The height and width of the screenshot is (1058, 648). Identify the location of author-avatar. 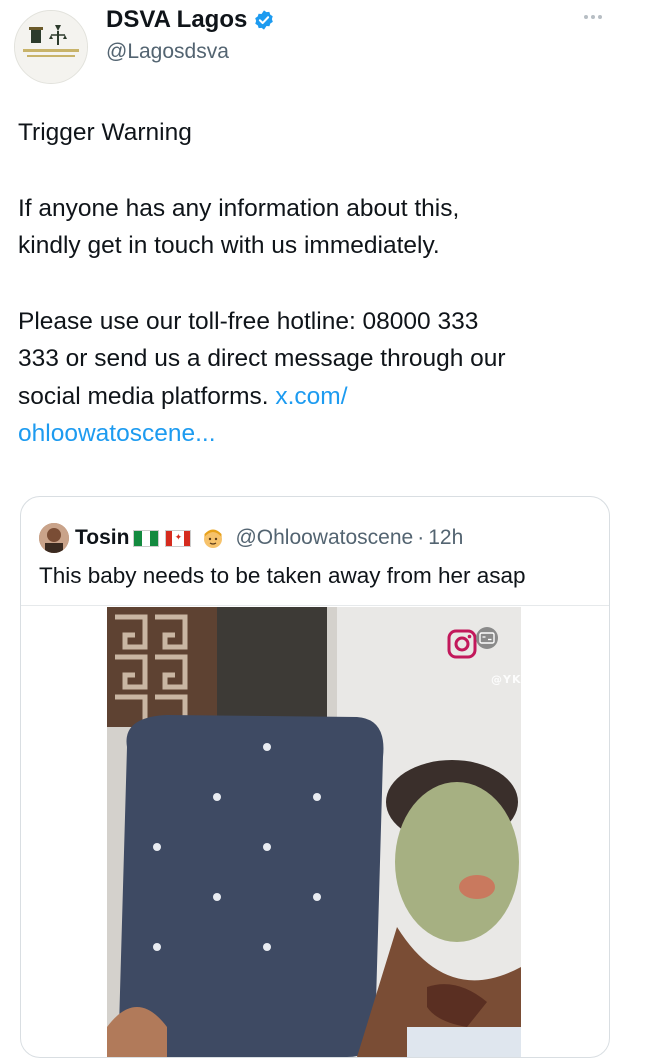
(51, 47).